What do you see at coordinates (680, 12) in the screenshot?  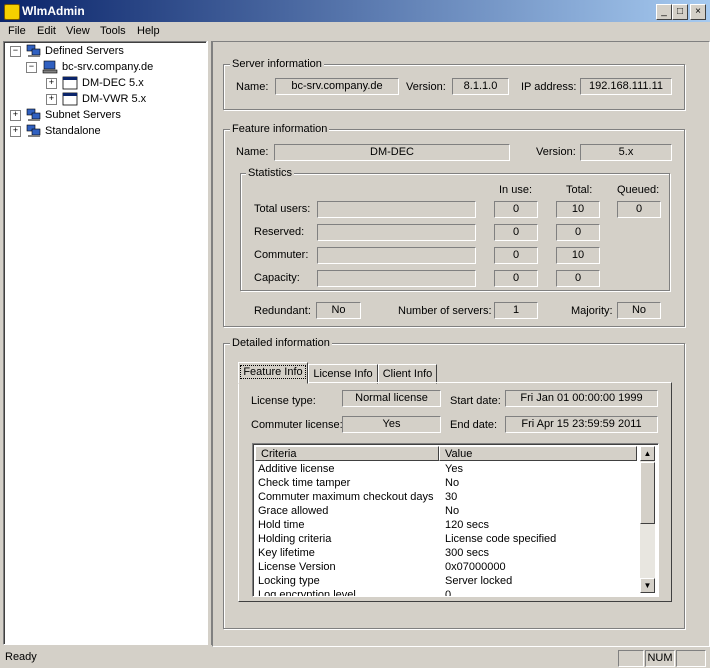 I see `maximize-button: □` at bounding box center [680, 12].